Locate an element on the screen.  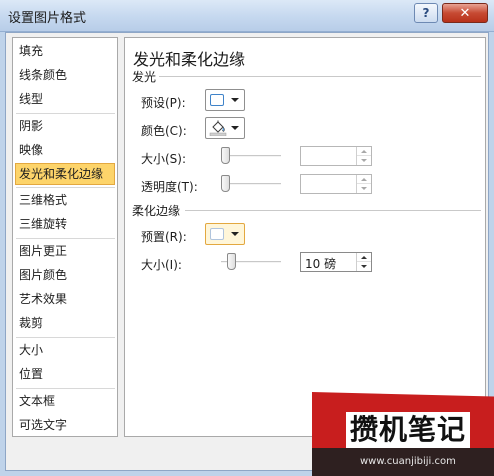
glow-transparency-spinner is located at coordinates (336, 184).